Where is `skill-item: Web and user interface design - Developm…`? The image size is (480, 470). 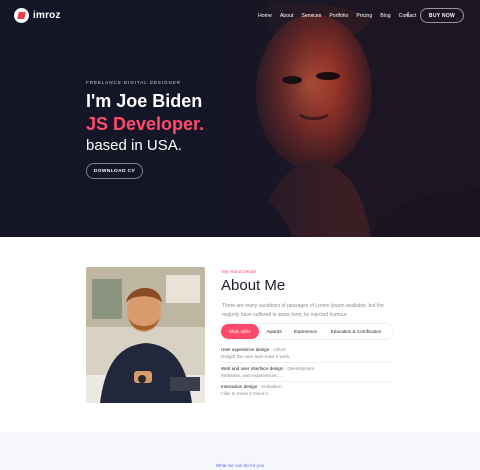
skill-item: Web and user interface design - Developm… is located at coordinates (267, 372).